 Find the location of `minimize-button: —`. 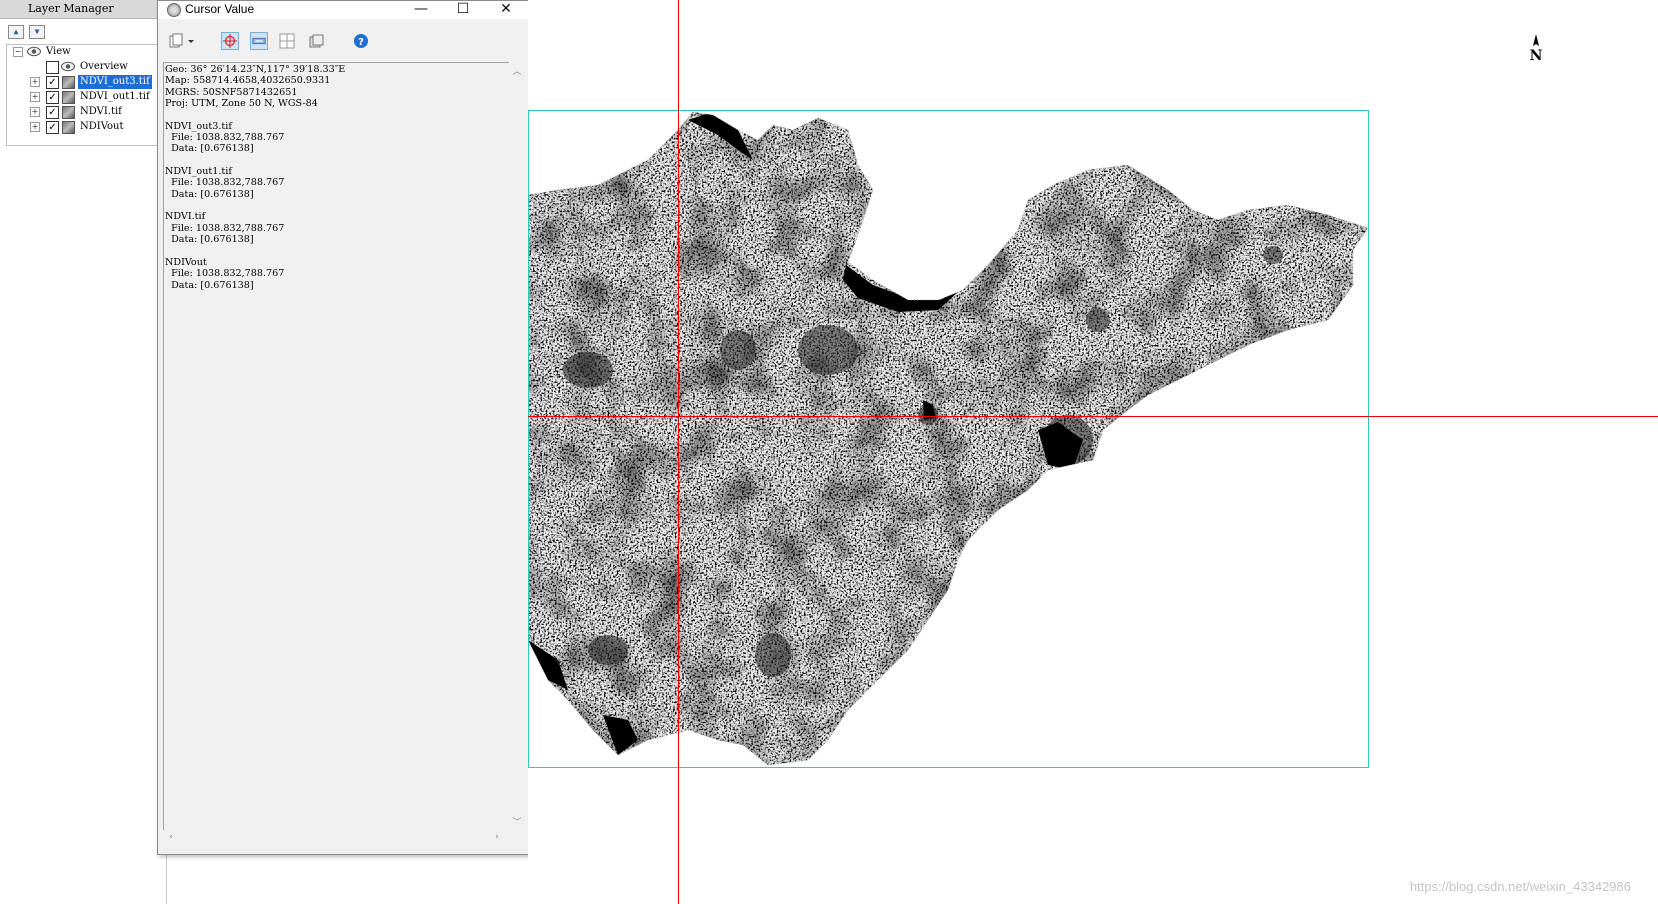

minimize-button: — is located at coordinates (421, 10).